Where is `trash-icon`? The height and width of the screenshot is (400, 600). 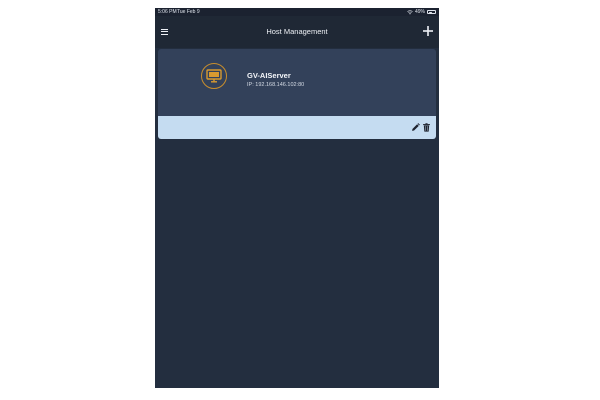 trash-icon is located at coordinates (426, 127).